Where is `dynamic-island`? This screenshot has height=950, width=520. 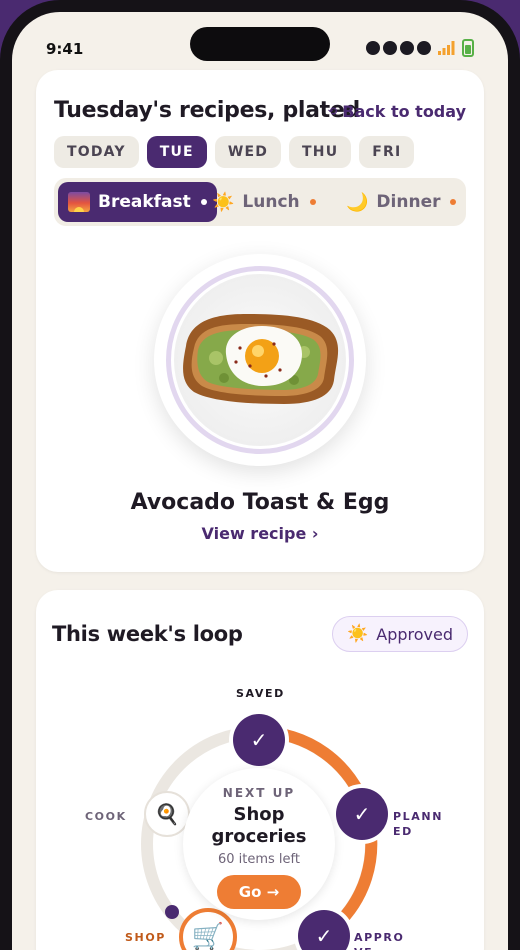
dynamic-island is located at coordinates (260, 44).